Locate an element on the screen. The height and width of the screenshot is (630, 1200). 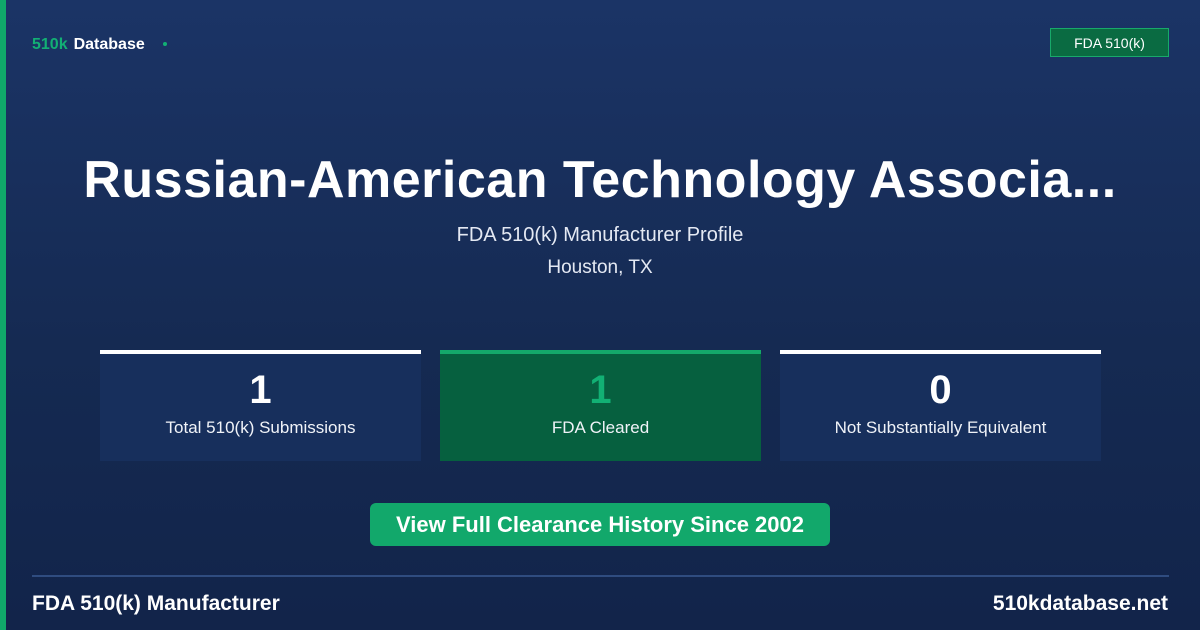
brand-accent-text: 510k is located at coordinates (50, 44).